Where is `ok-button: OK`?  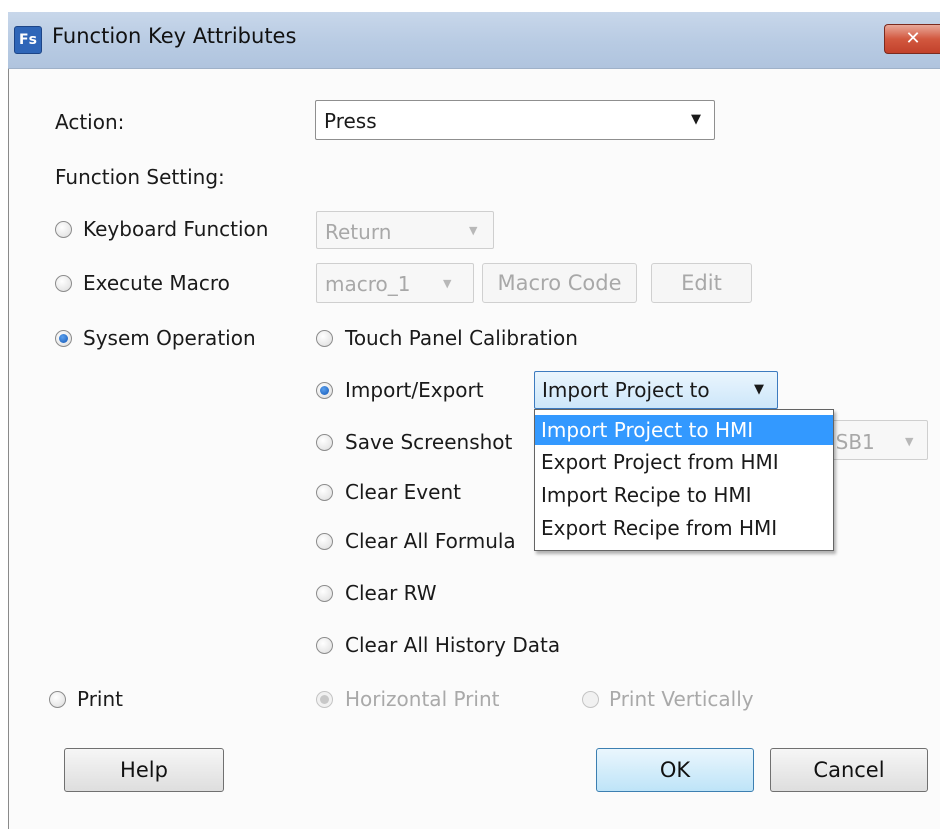
ok-button: OK is located at coordinates (675, 770).